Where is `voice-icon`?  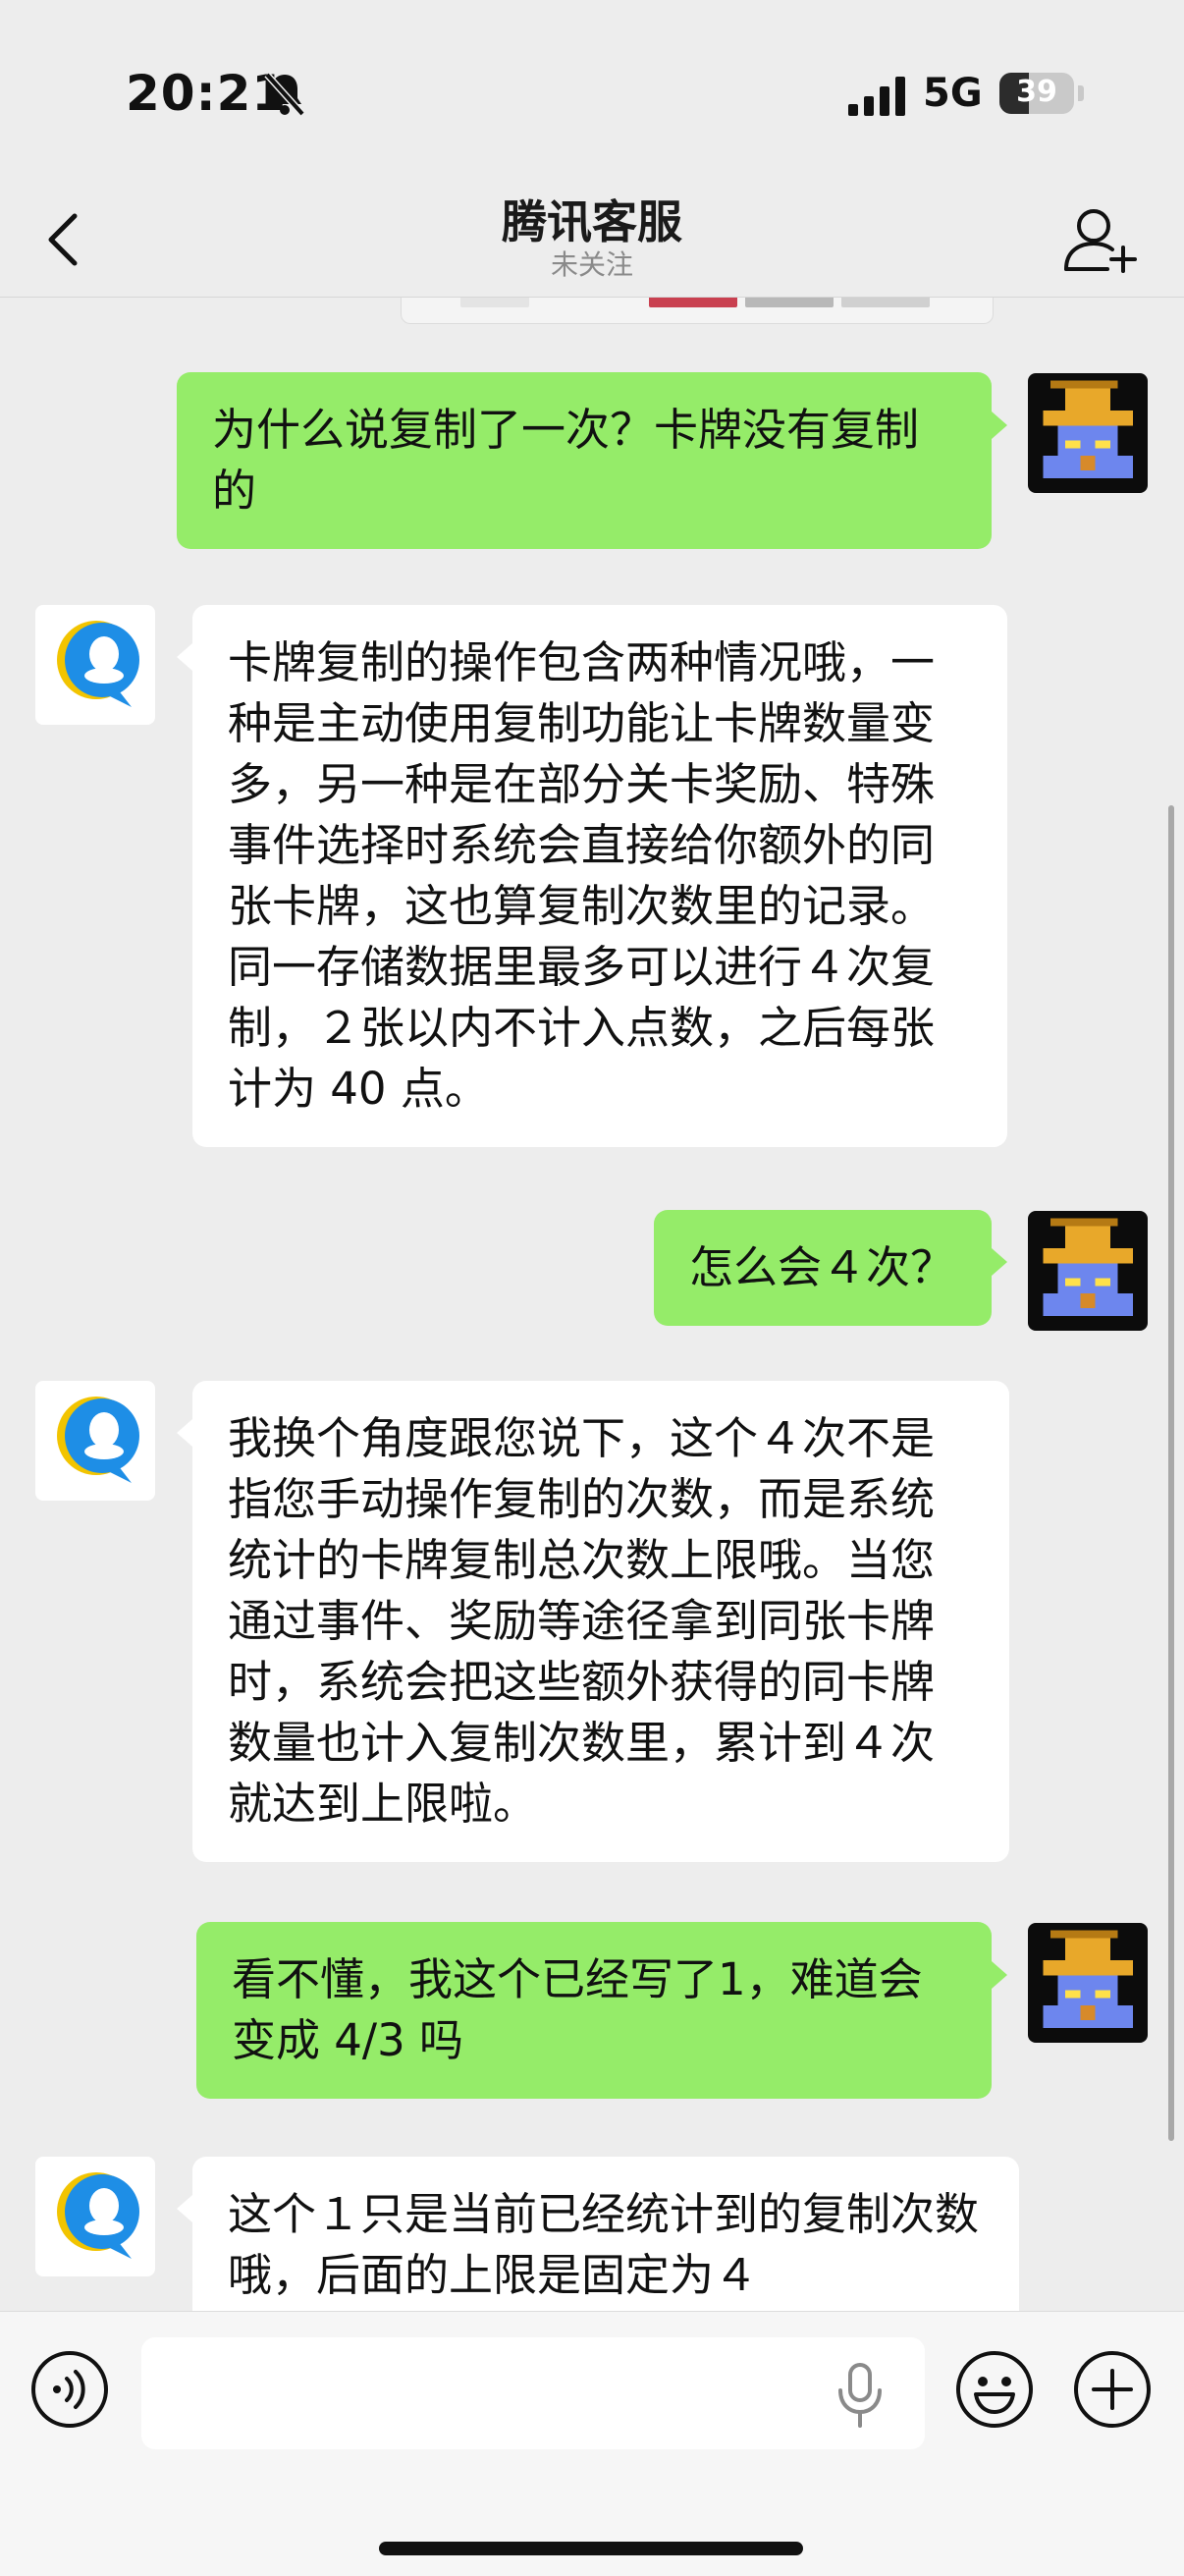 voice-icon is located at coordinates (69, 2389).